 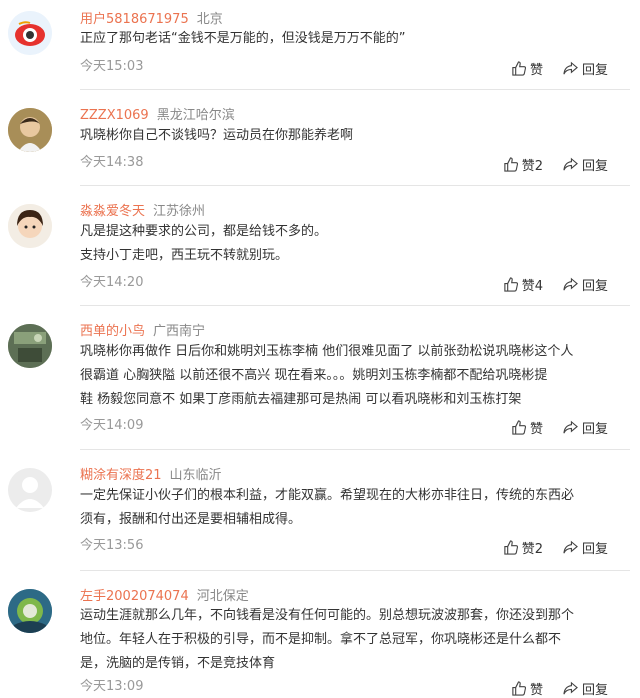 What do you see at coordinates (209, 19) in the screenshot?
I see `user-location: 北京` at bounding box center [209, 19].